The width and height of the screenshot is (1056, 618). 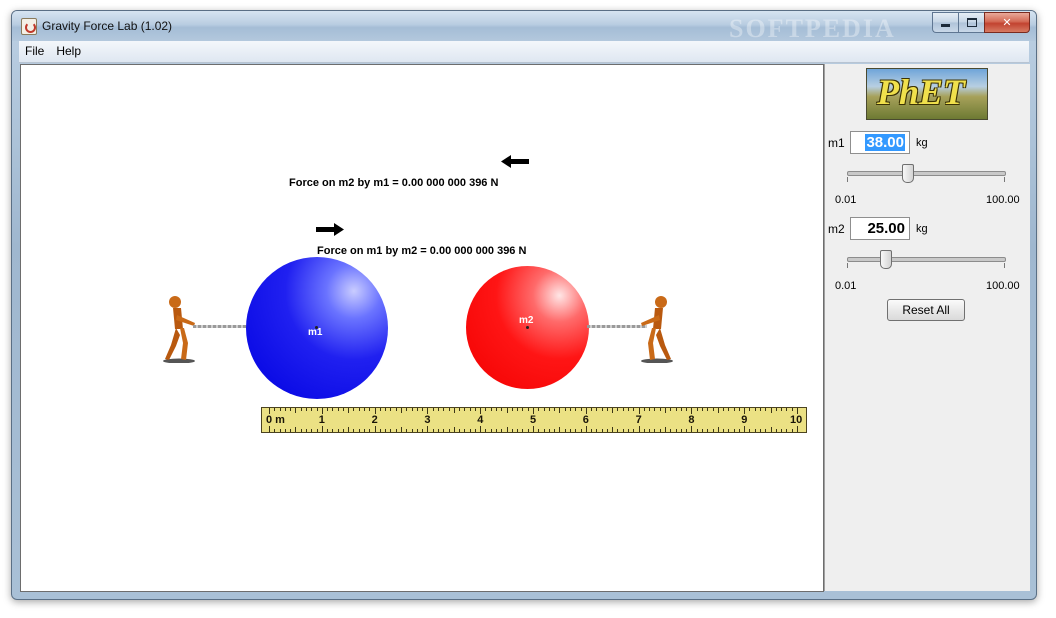 I want to click on maximize-button, so click(x=971, y=22).